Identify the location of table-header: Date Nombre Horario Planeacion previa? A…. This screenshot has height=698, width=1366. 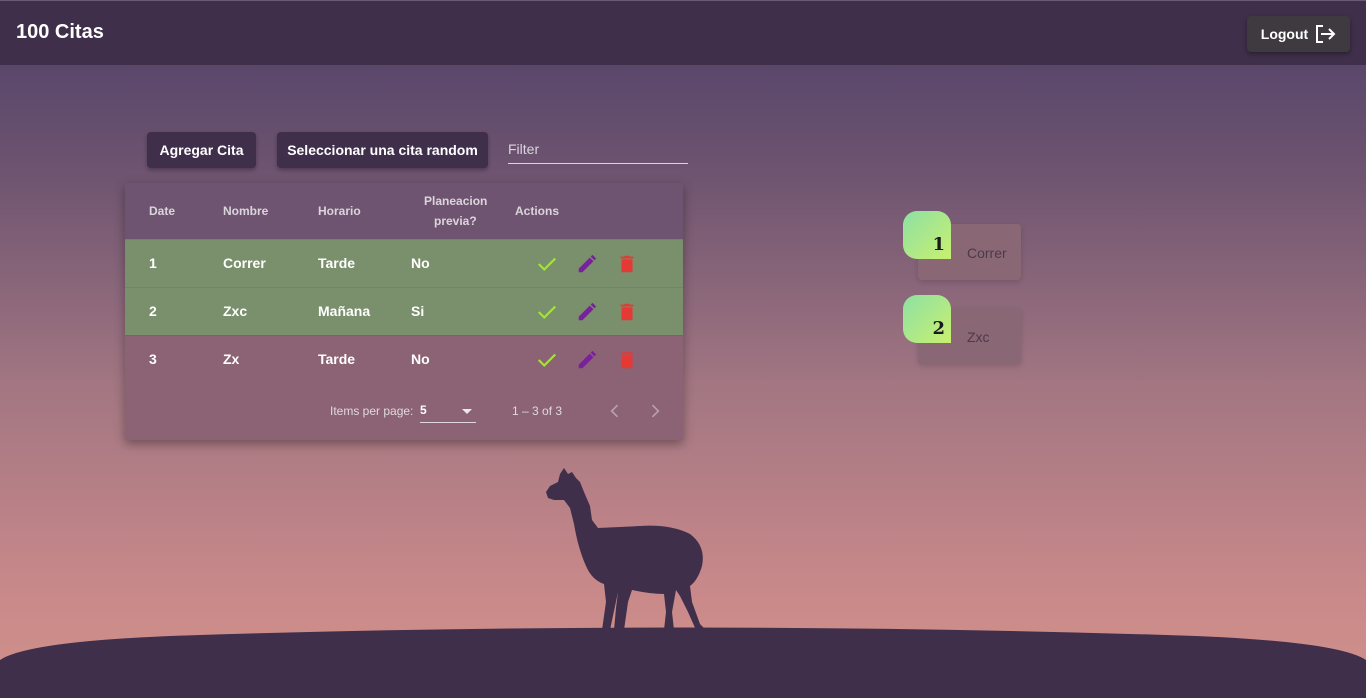
(404, 211).